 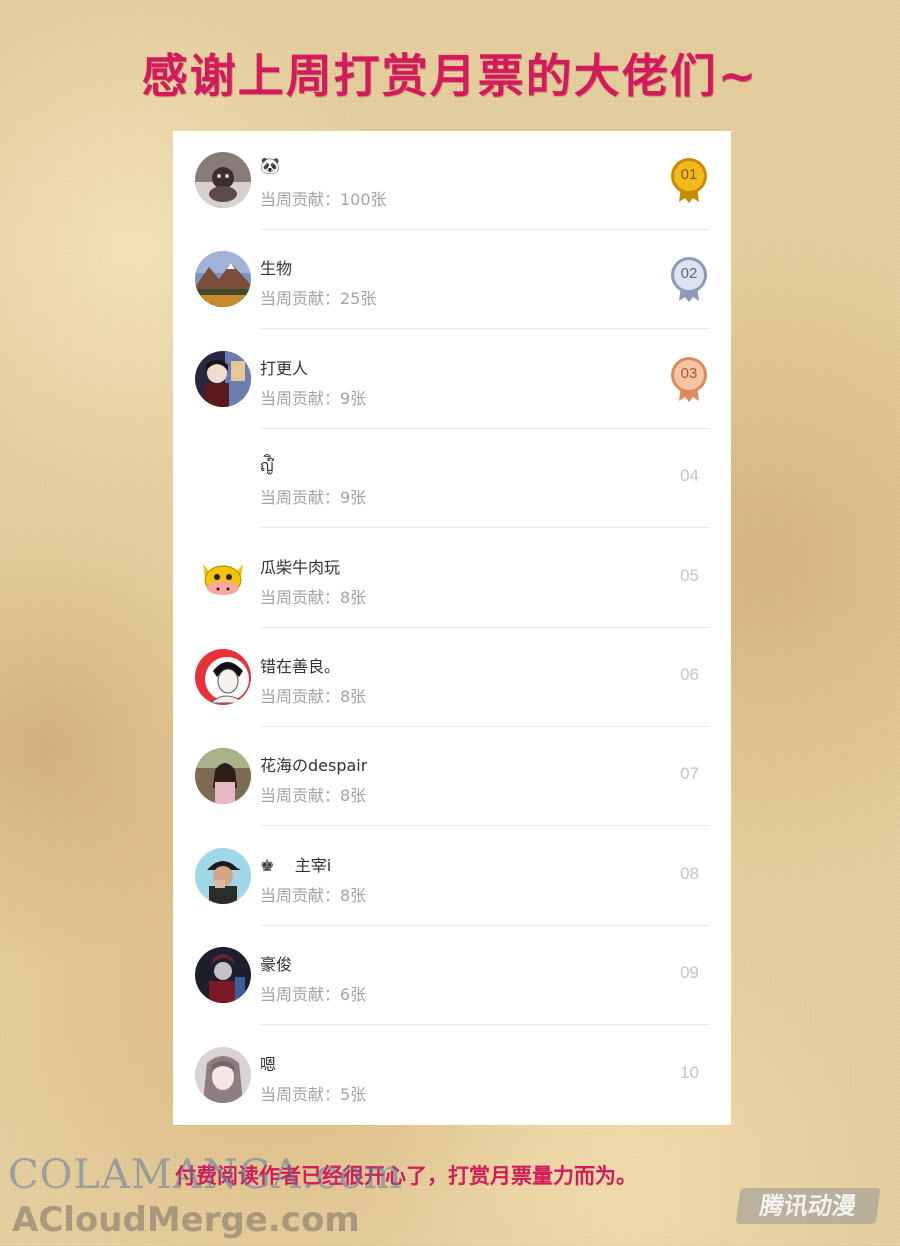 What do you see at coordinates (300, 567) in the screenshot?
I see `user-name: 瓜柴牛肉玩` at bounding box center [300, 567].